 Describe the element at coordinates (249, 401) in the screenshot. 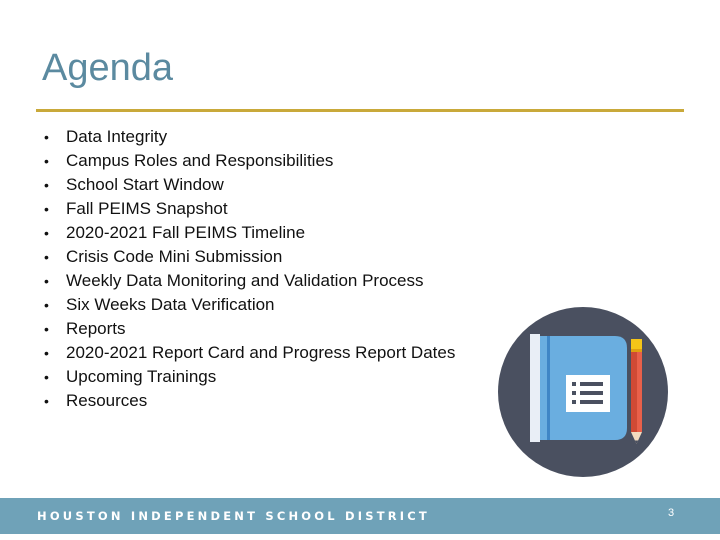

I see `agenda-item: • Resources` at that location.